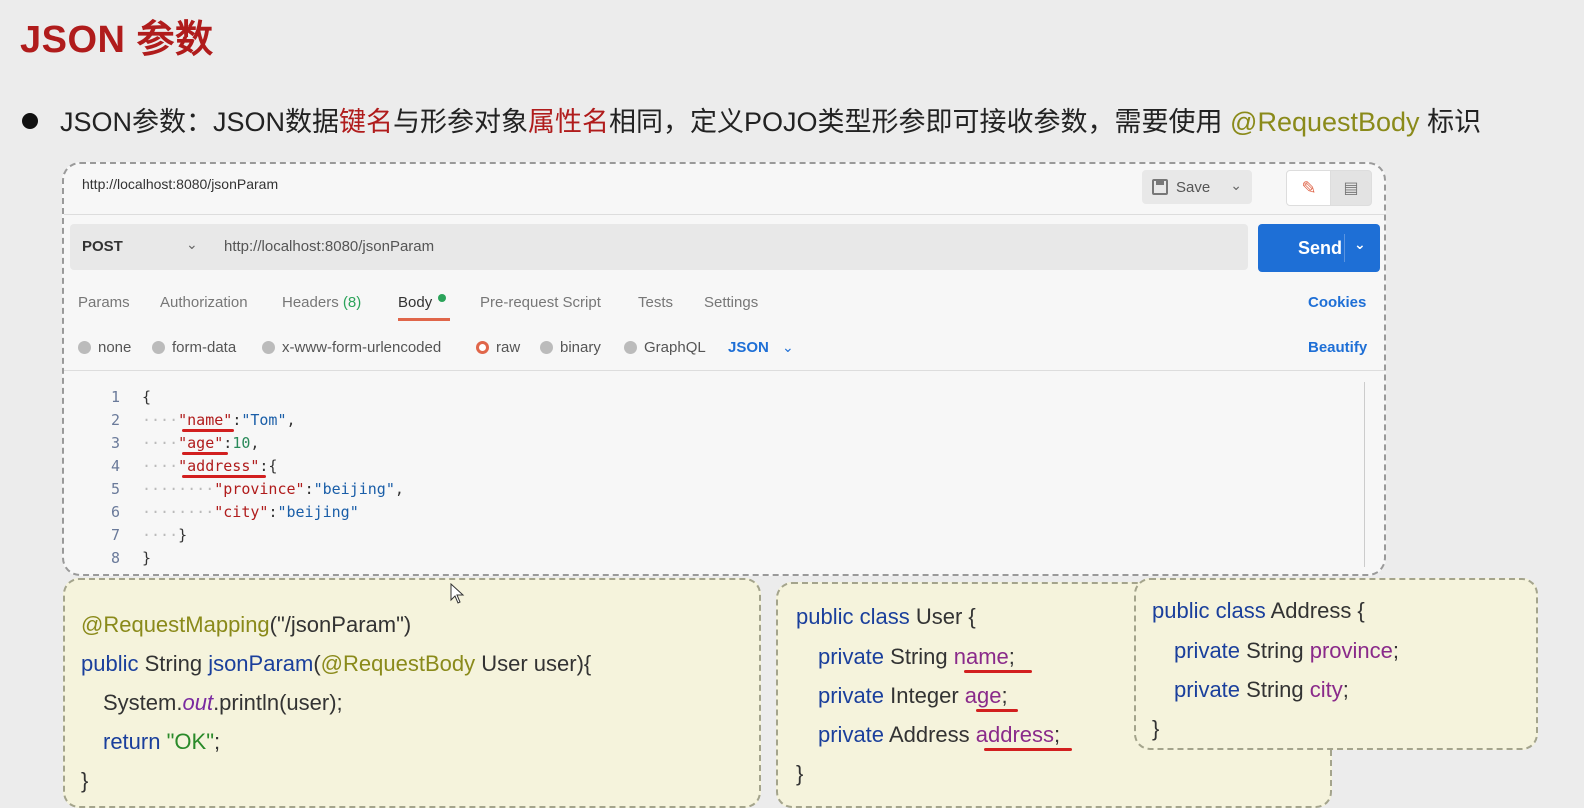 This screenshot has width=1584, height=808. I want to click on bullet-highlight-key-name: 键名, so click(366, 122).